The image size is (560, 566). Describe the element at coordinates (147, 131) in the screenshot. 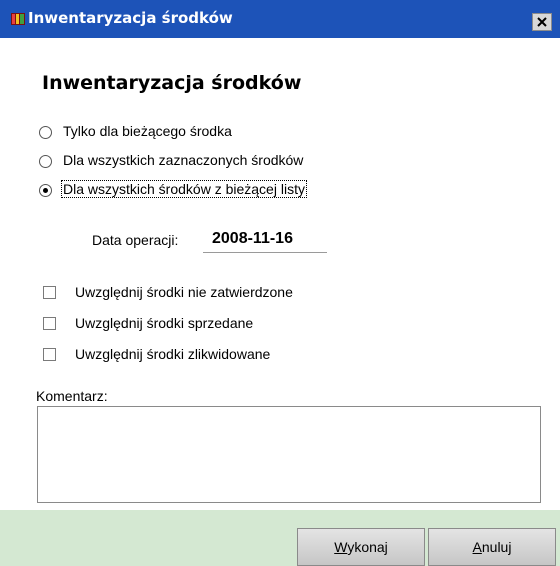

I see `radio-label: Tylko dla bieżącego środka` at that location.